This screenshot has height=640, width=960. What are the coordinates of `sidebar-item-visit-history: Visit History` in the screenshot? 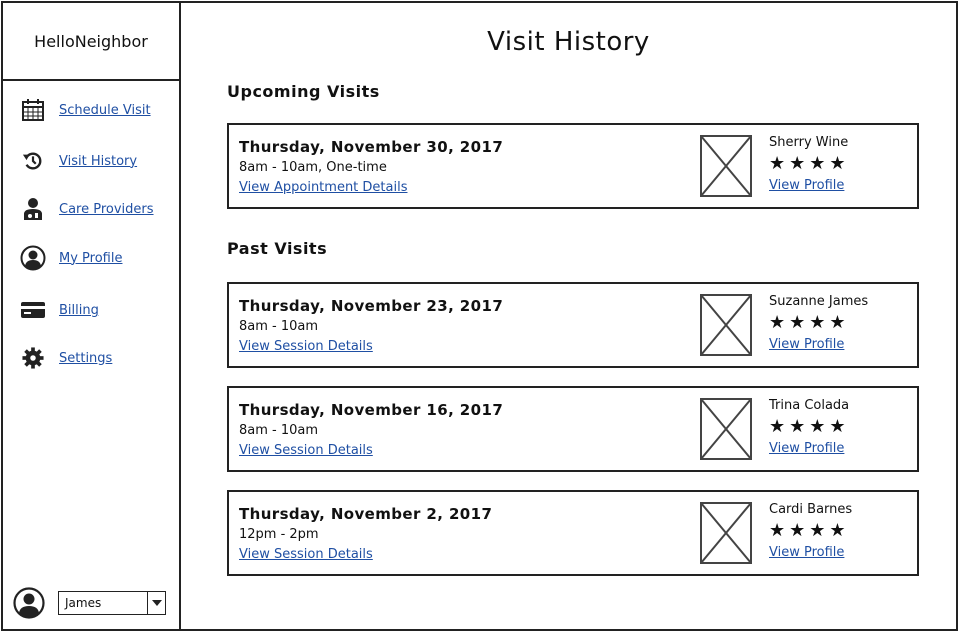 It's located at (91, 161).